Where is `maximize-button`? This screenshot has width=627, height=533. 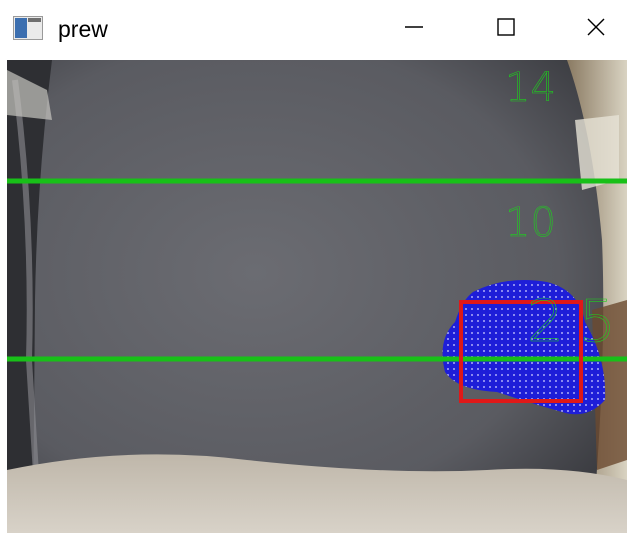 maximize-button is located at coordinates (506, 29).